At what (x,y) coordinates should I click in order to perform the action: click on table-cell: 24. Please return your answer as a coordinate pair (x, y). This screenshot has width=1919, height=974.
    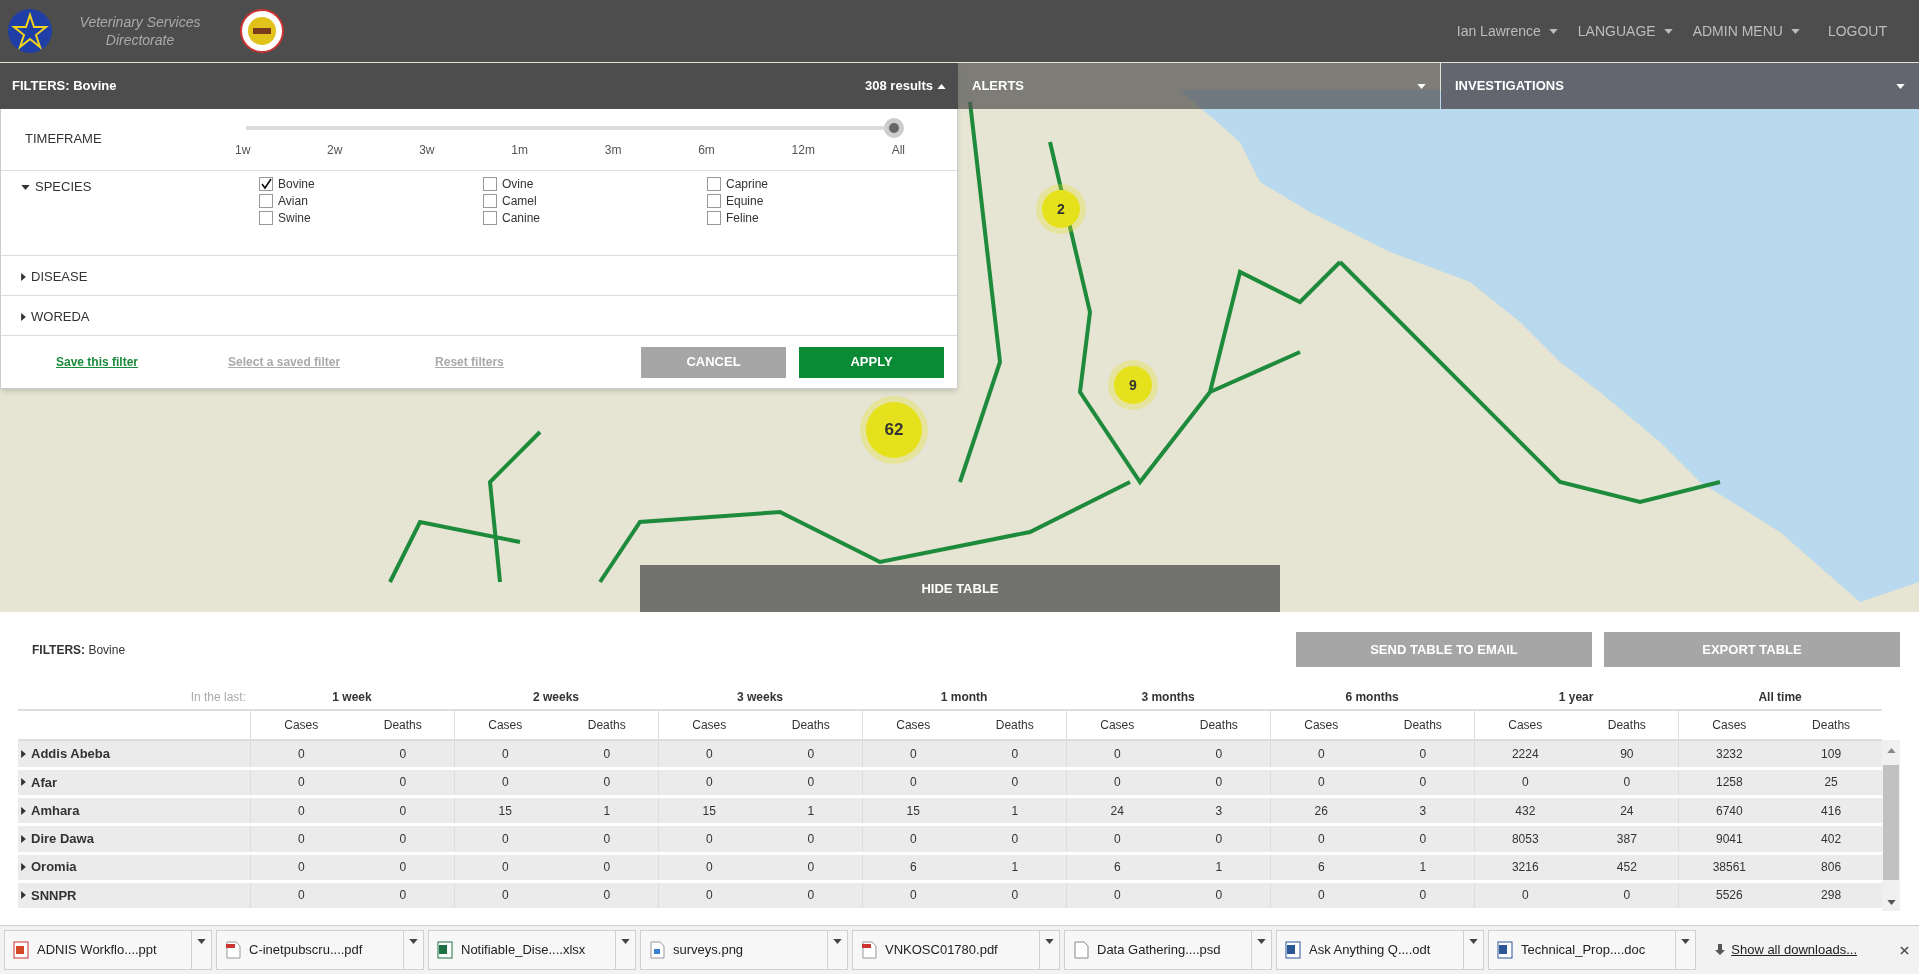
    Looking at the image, I should click on (1627, 810).